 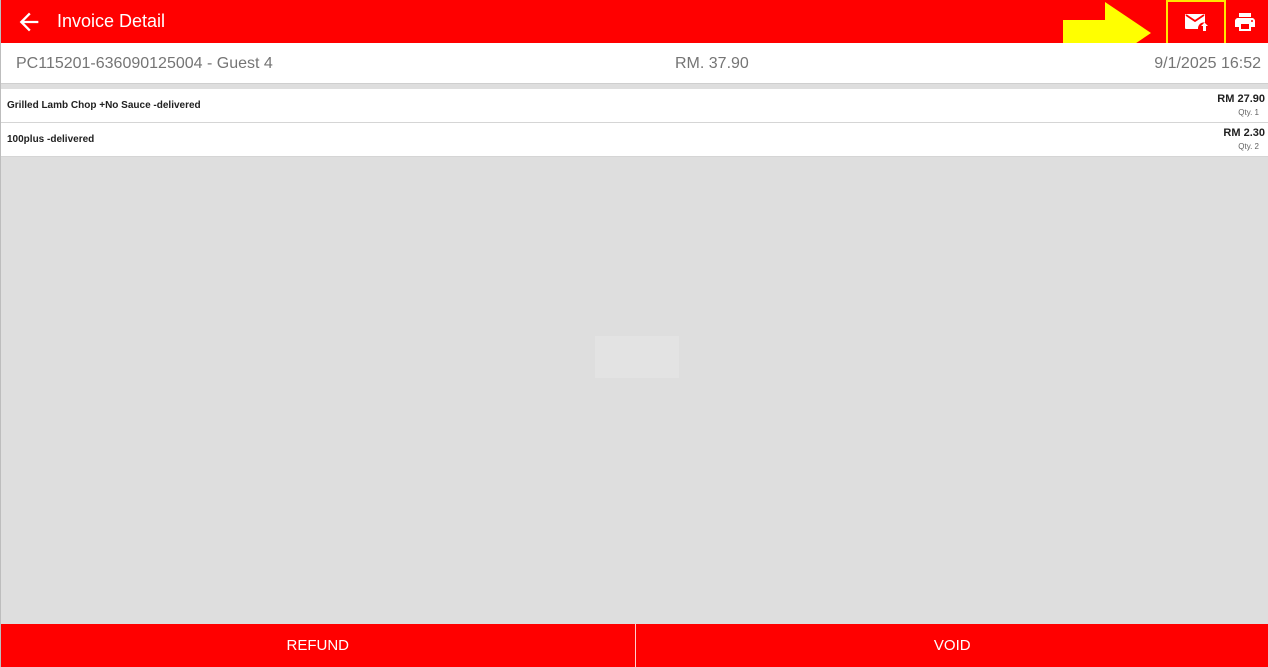 What do you see at coordinates (104, 105) in the screenshot?
I see `item-name: Grilled Lamb Chop +No Sauce -delivered` at bounding box center [104, 105].